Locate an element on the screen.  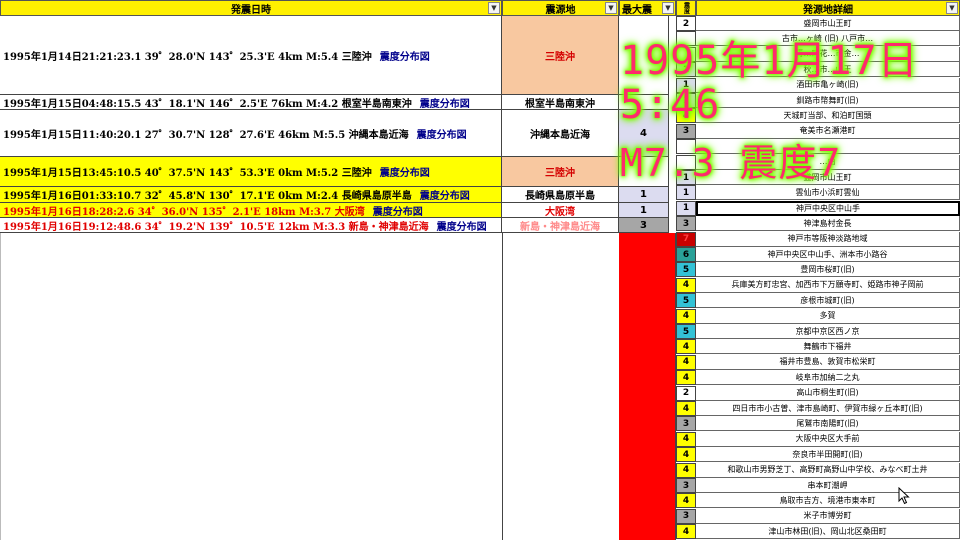
event-region-cell: 大阪湾 is located at coordinates (560, 210).